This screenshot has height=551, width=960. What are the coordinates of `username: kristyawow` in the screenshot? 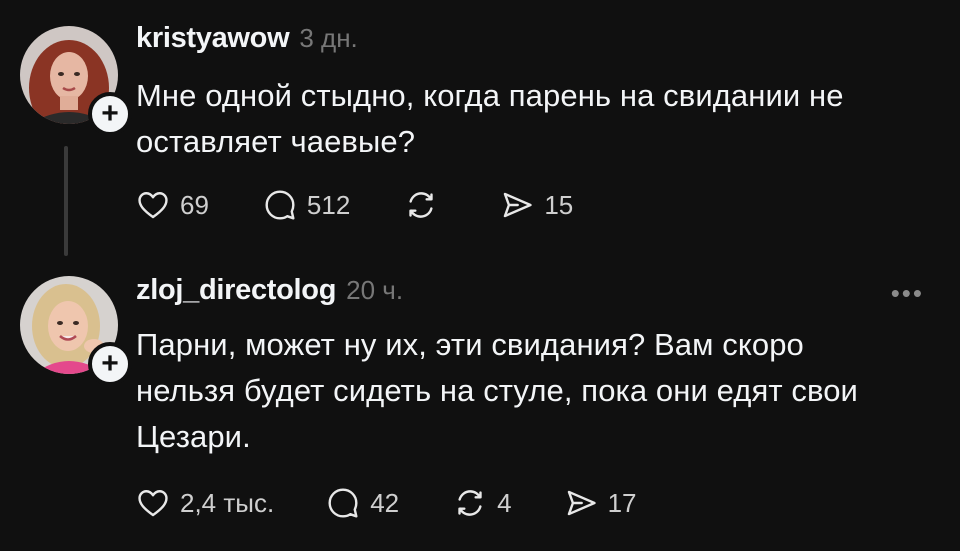 It's located at (213, 38).